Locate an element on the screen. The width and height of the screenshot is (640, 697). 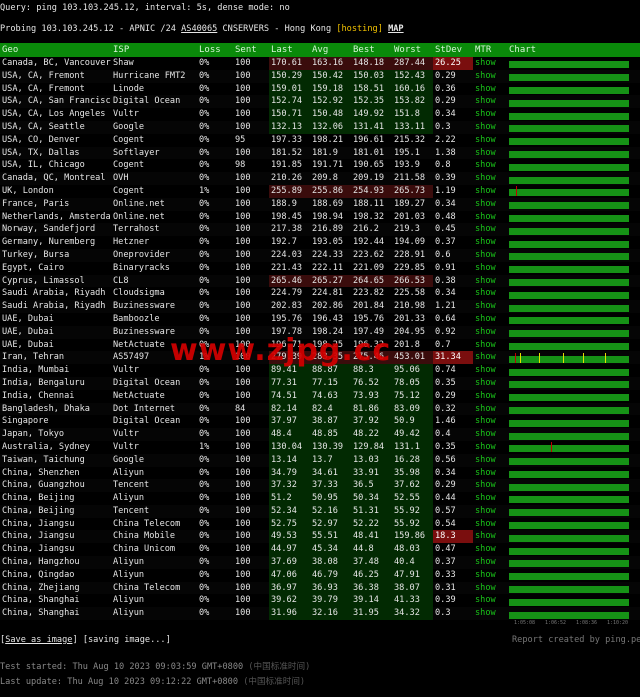
column-header-isp: ISP is located at coordinates (121, 50).